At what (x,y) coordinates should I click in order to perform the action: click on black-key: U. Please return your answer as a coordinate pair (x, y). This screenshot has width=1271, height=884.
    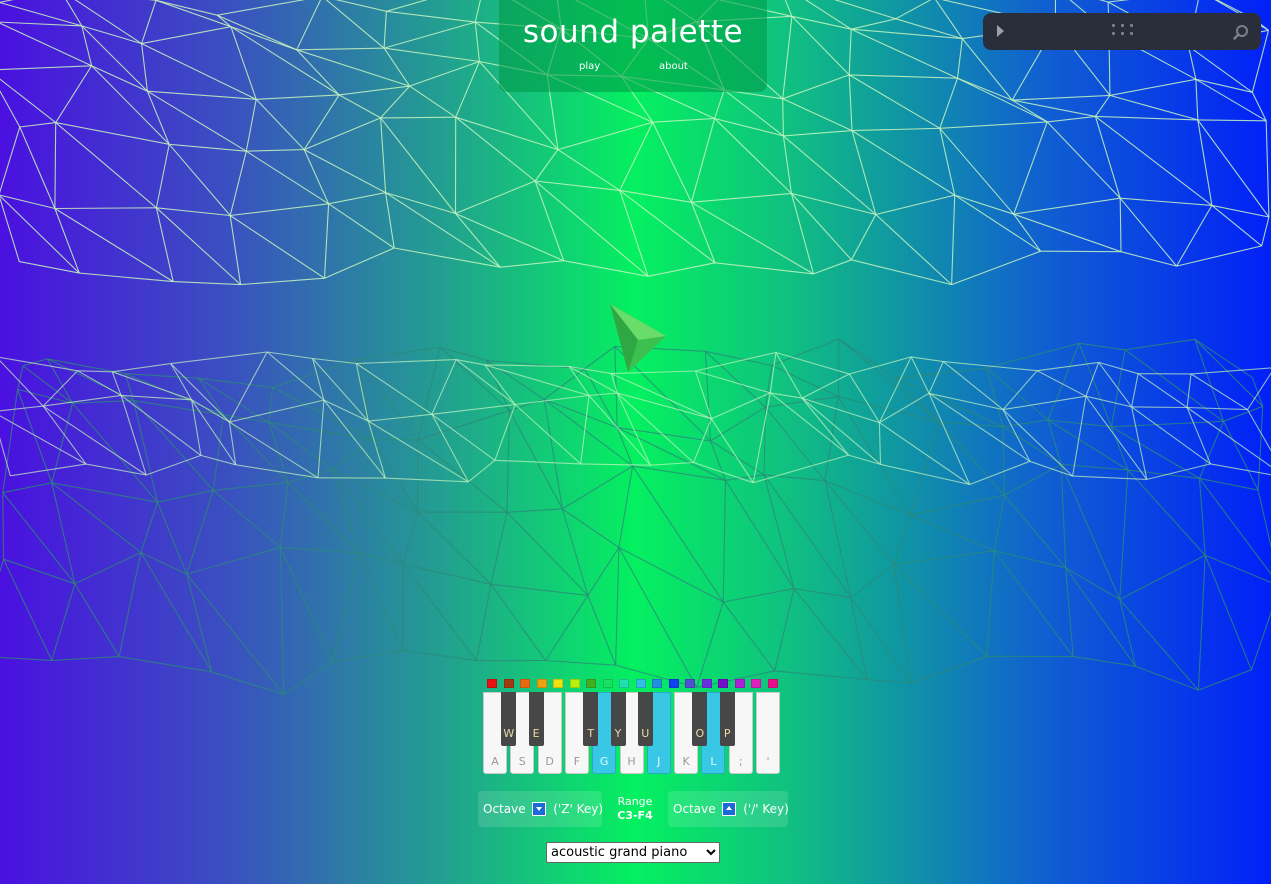
    Looking at the image, I should click on (645, 719).